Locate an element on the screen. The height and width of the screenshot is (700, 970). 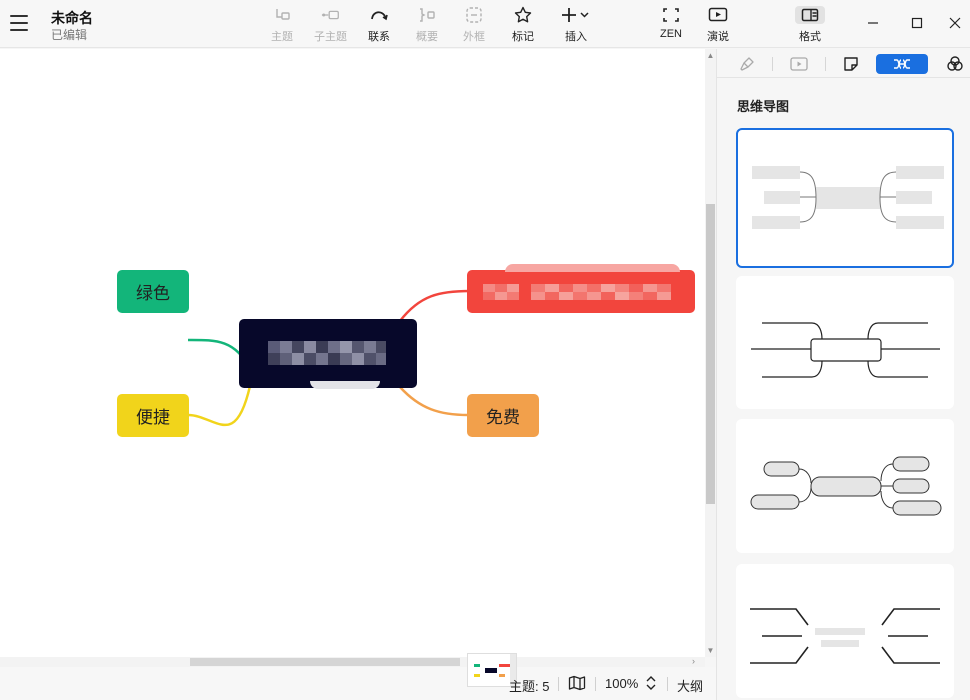
hamburger-menu-icon is located at coordinates (19, 23).